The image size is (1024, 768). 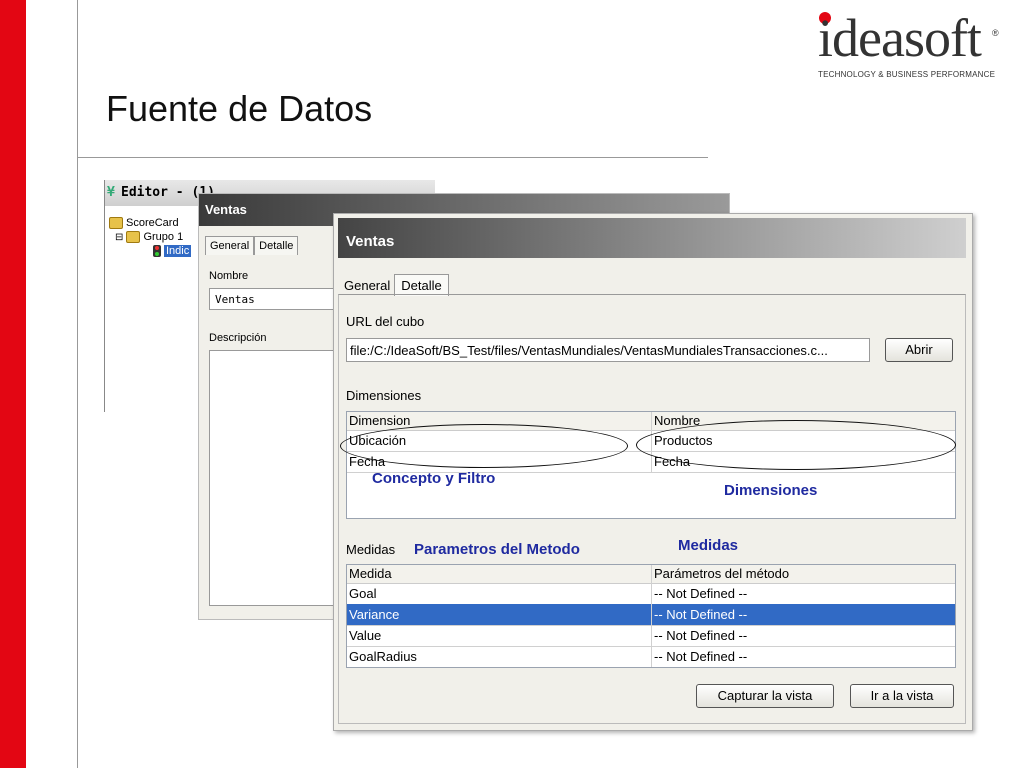 What do you see at coordinates (995, 33) in the screenshot?
I see `logo-registered-mark: ®` at bounding box center [995, 33].